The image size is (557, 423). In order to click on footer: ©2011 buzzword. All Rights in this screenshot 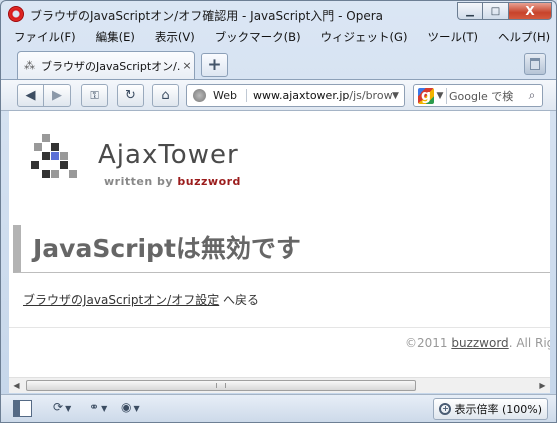, I will do `click(477, 343)`.